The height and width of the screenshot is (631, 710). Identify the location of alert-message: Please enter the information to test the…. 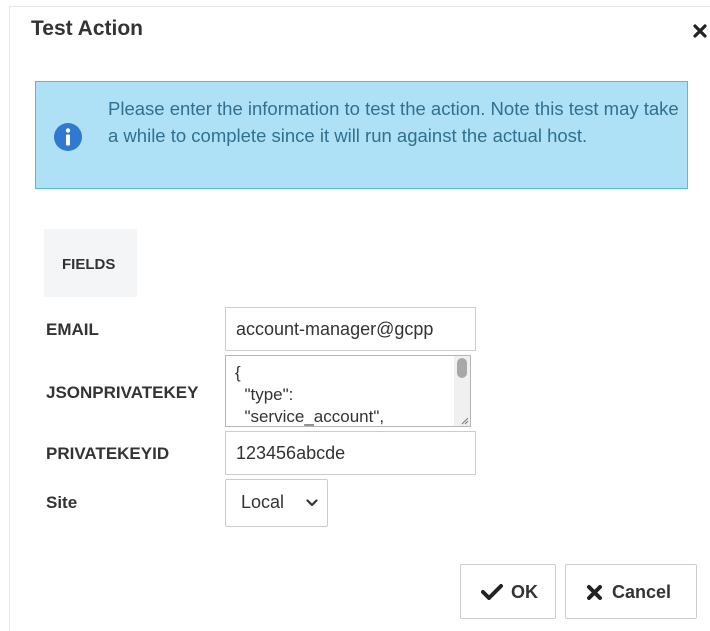
(393, 122).